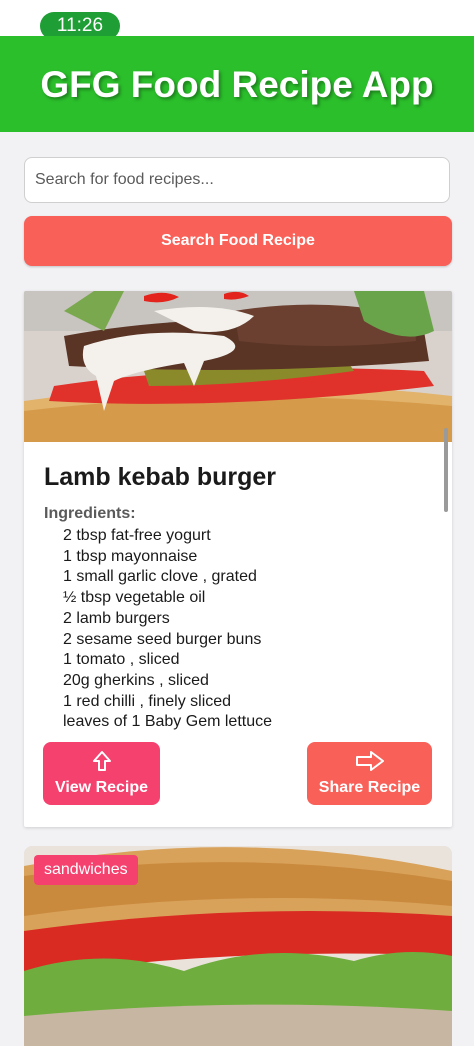 The image size is (474, 1046). I want to click on ingredient-item: 20g gherkins , sliced, so click(136, 680).